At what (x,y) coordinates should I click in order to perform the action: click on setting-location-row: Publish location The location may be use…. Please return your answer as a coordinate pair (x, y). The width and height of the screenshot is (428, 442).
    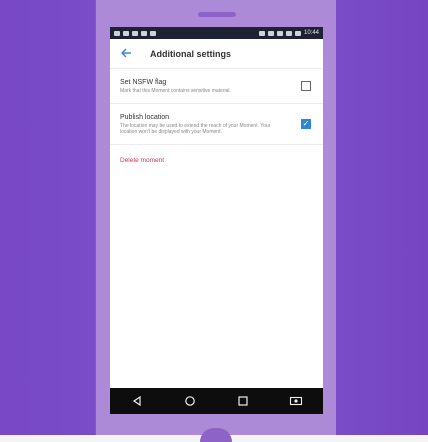
    Looking at the image, I should click on (216, 124).